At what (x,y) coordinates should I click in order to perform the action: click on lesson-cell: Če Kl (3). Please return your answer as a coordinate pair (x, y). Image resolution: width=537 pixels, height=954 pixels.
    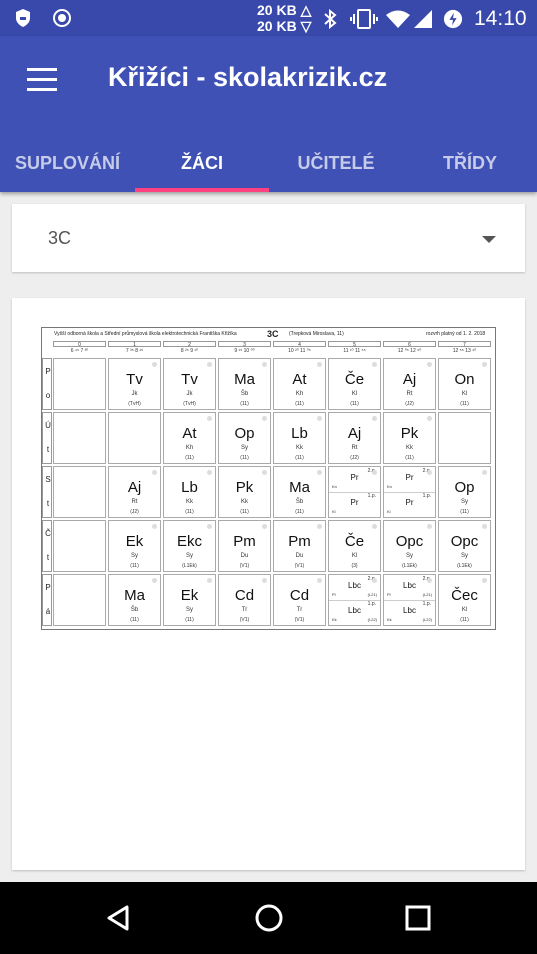
    Looking at the image, I should click on (354, 546).